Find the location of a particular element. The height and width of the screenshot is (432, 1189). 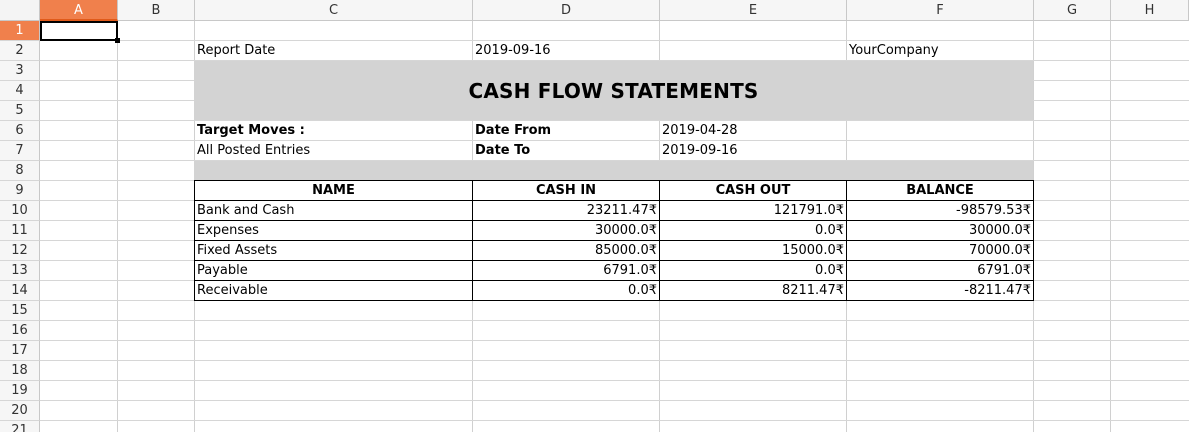

table-header-balance: BALANCE is located at coordinates (940, 191).